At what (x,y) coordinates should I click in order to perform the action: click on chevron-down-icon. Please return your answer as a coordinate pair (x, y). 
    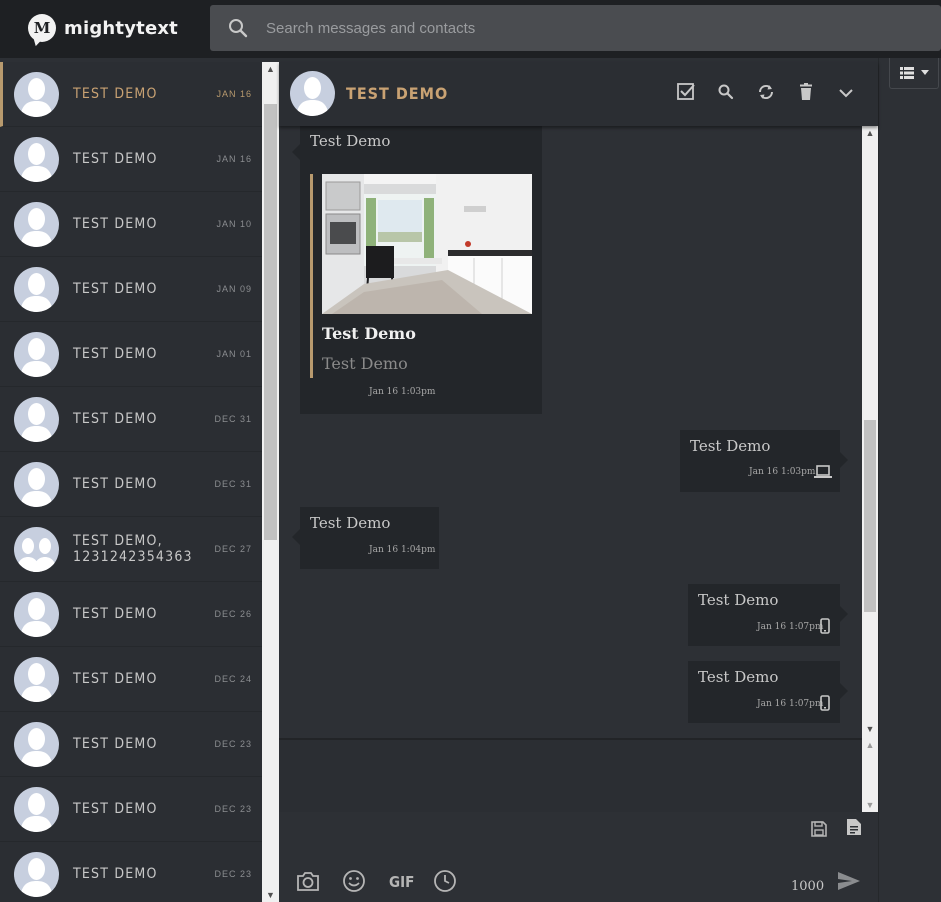
    Looking at the image, I should click on (846, 92).